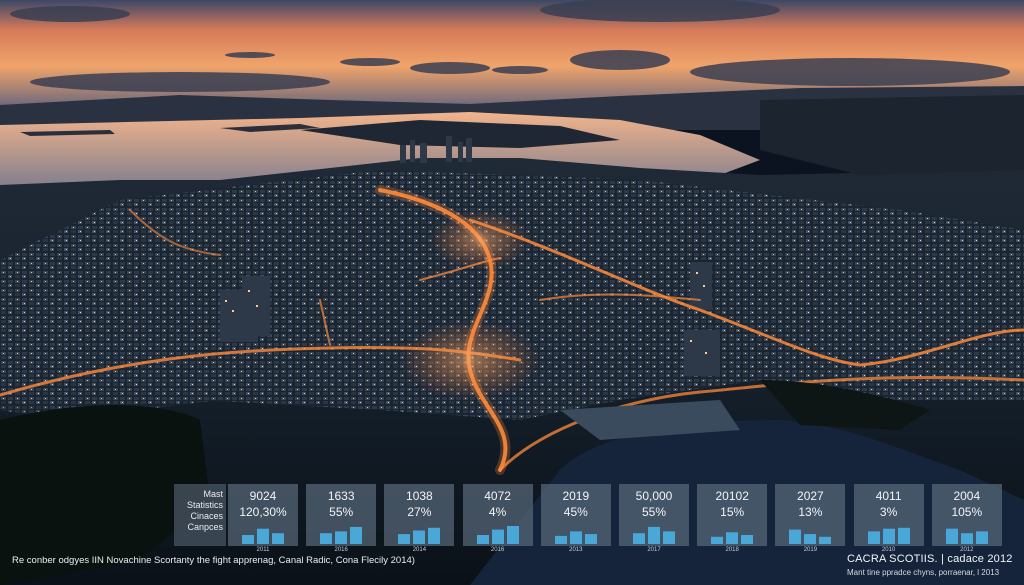 The height and width of the screenshot is (585, 1024). What do you see at coordinates (888, 512) in the screenshot?
I see `stat-change: 3%` at bounding box center [888, 512].